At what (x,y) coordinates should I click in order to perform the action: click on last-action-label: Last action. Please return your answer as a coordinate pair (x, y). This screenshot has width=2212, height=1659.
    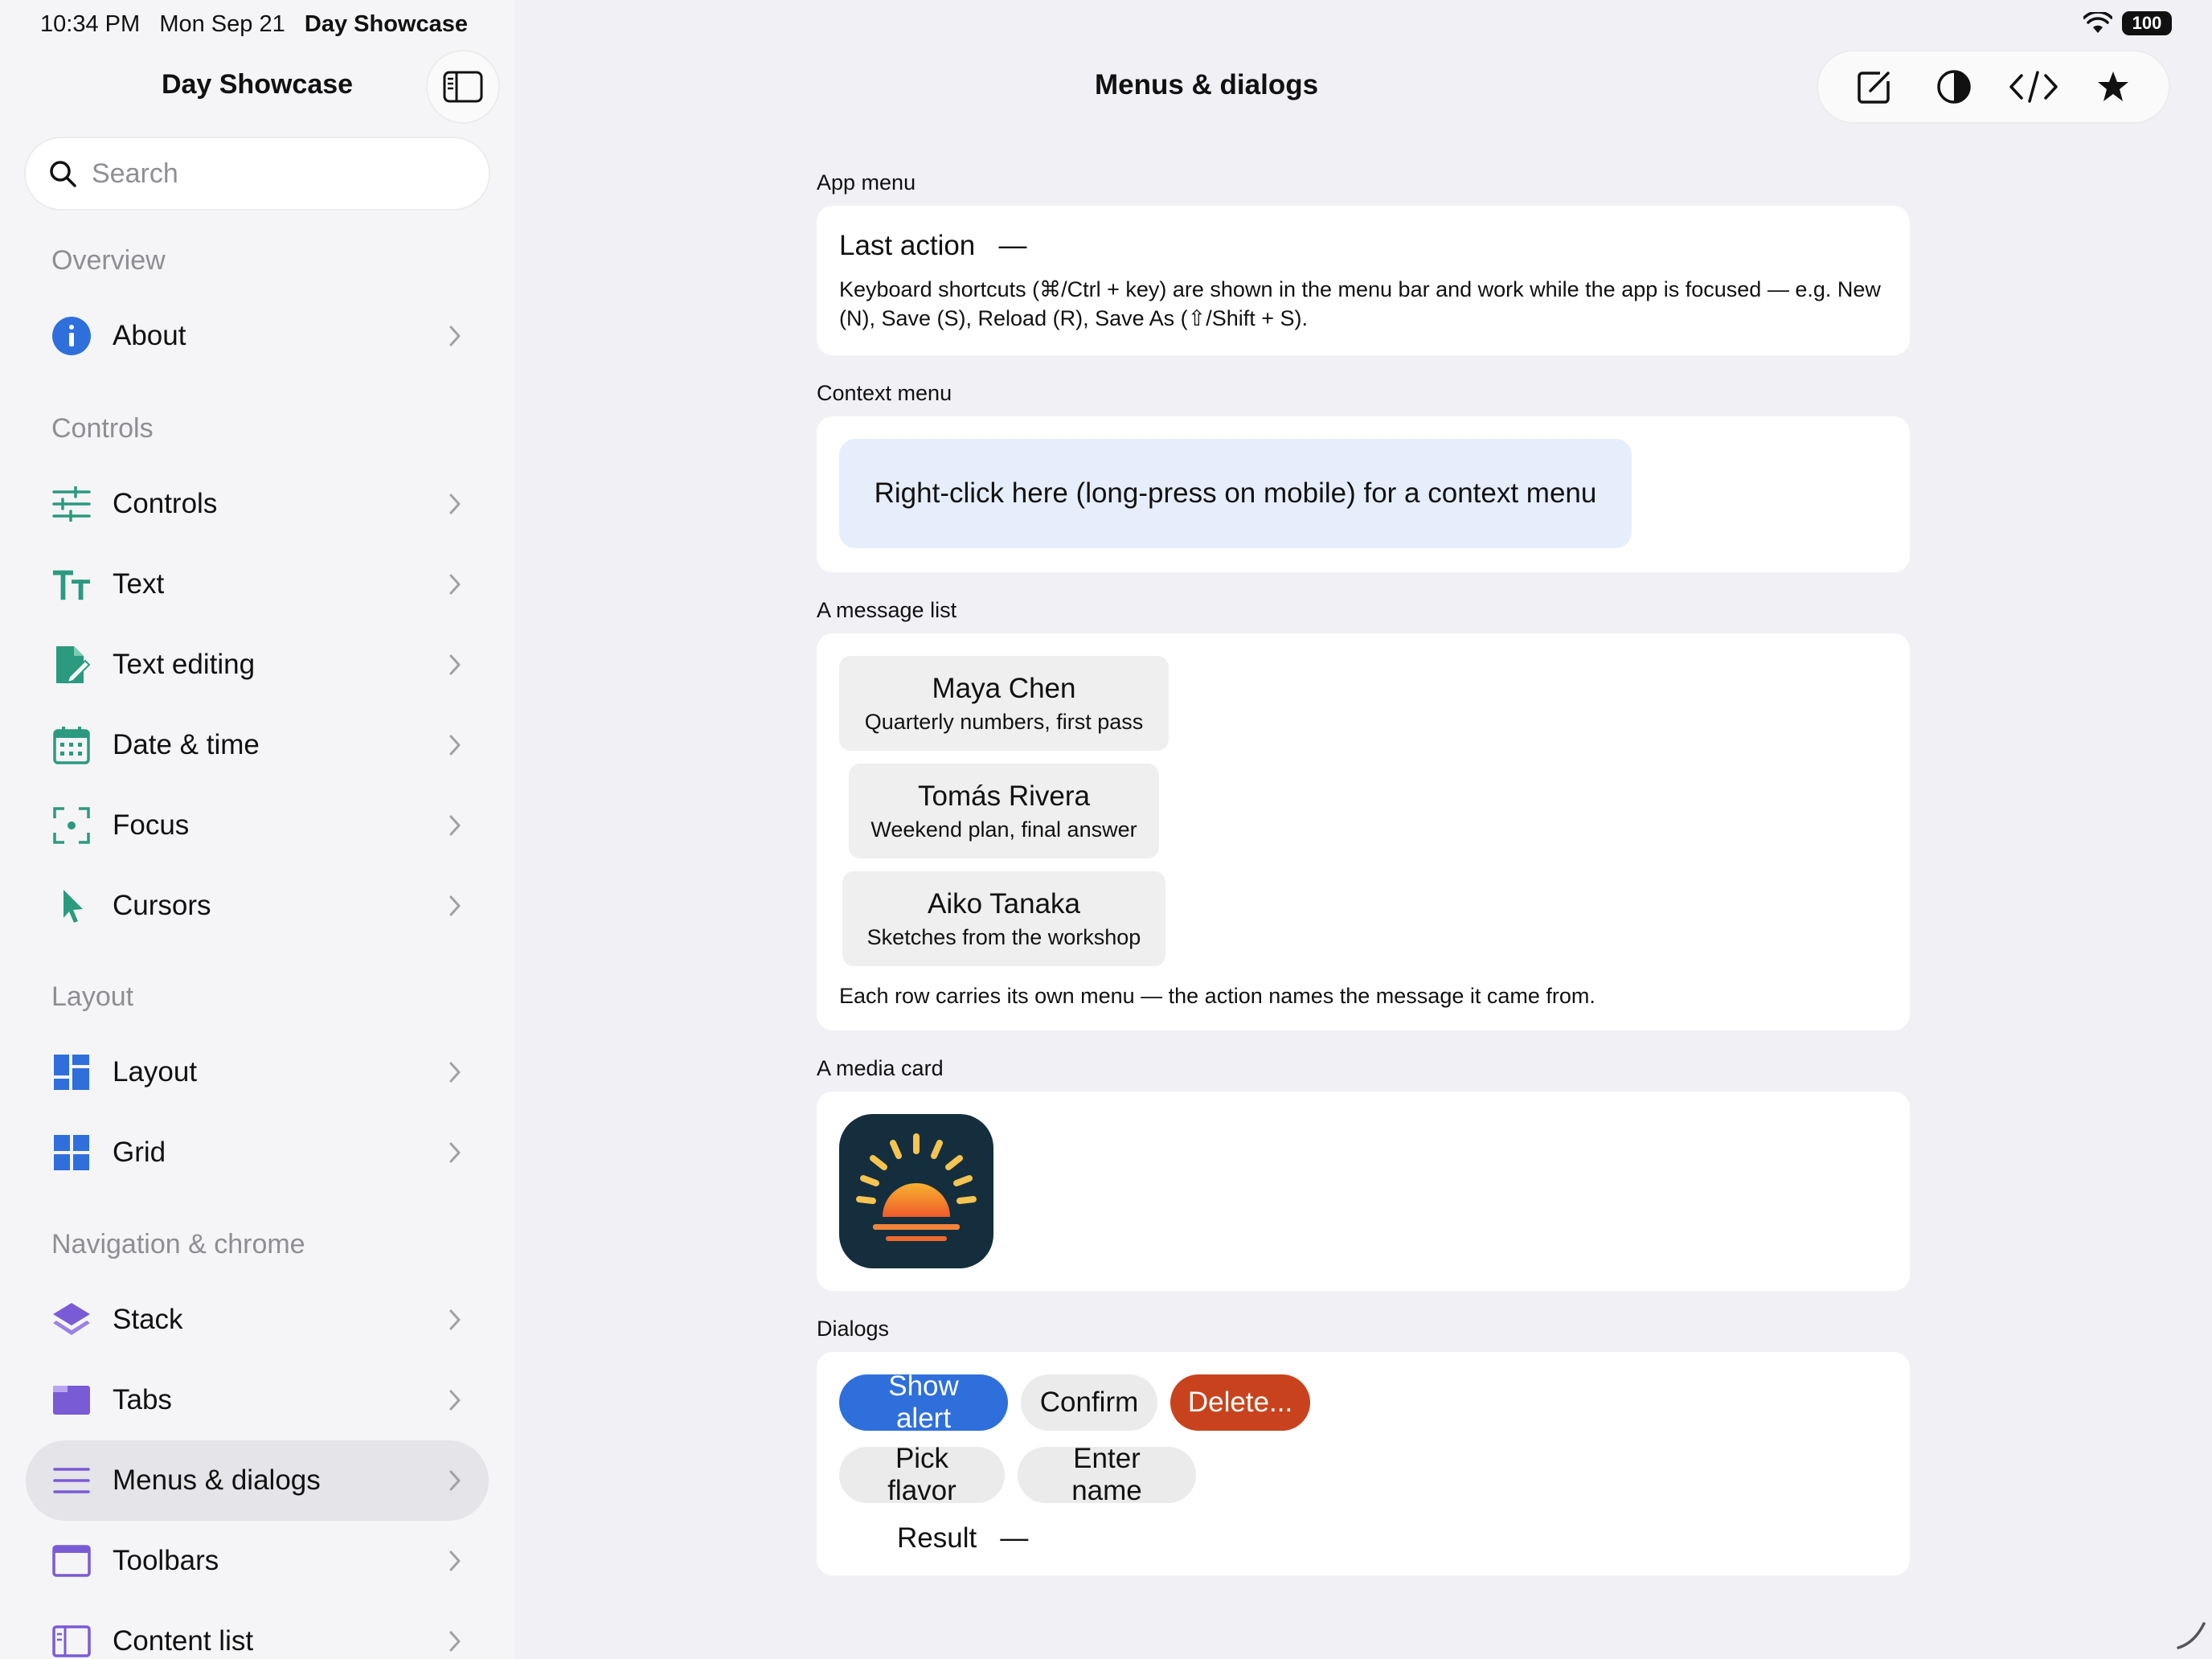
    Looking at the image, I should click on (907, 245).